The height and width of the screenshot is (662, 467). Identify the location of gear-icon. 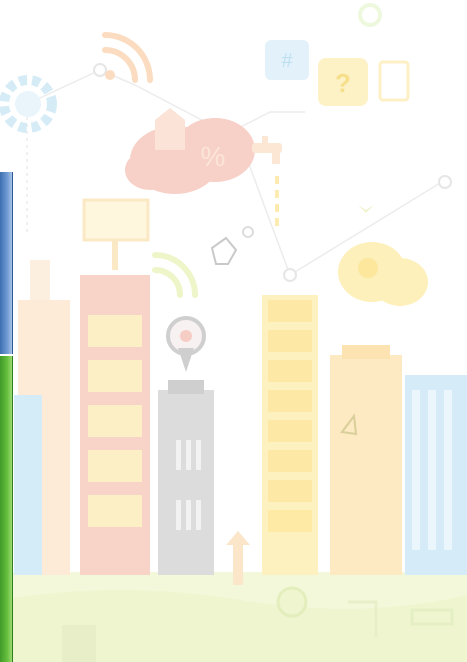
(28, 104).